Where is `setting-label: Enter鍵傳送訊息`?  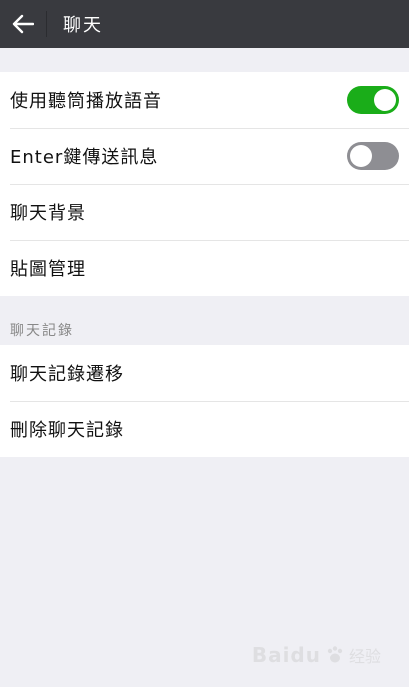 setting-label: Enter鍵傳送訊息 is located at coordinates (84, 157).